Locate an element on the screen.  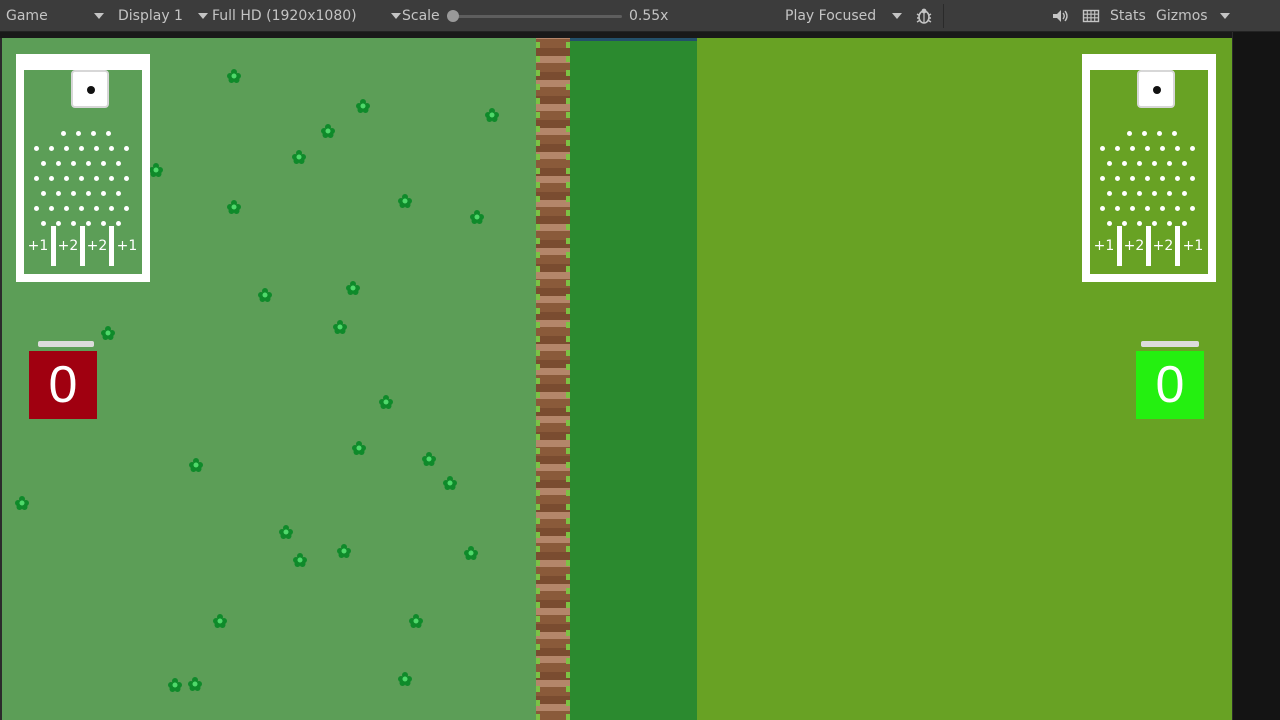
toolbar-divider is located at coordinates (943, 16).